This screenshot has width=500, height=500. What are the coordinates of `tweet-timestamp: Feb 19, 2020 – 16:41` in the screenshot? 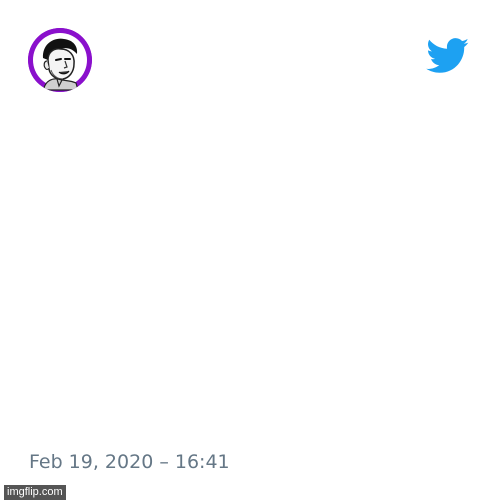 It's located at (129, 462).